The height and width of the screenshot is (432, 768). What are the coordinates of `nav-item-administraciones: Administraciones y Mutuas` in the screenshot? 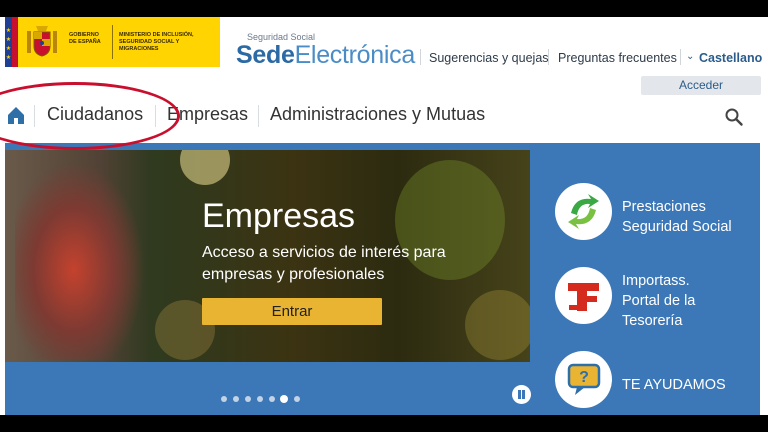 It's located at (377, 114).